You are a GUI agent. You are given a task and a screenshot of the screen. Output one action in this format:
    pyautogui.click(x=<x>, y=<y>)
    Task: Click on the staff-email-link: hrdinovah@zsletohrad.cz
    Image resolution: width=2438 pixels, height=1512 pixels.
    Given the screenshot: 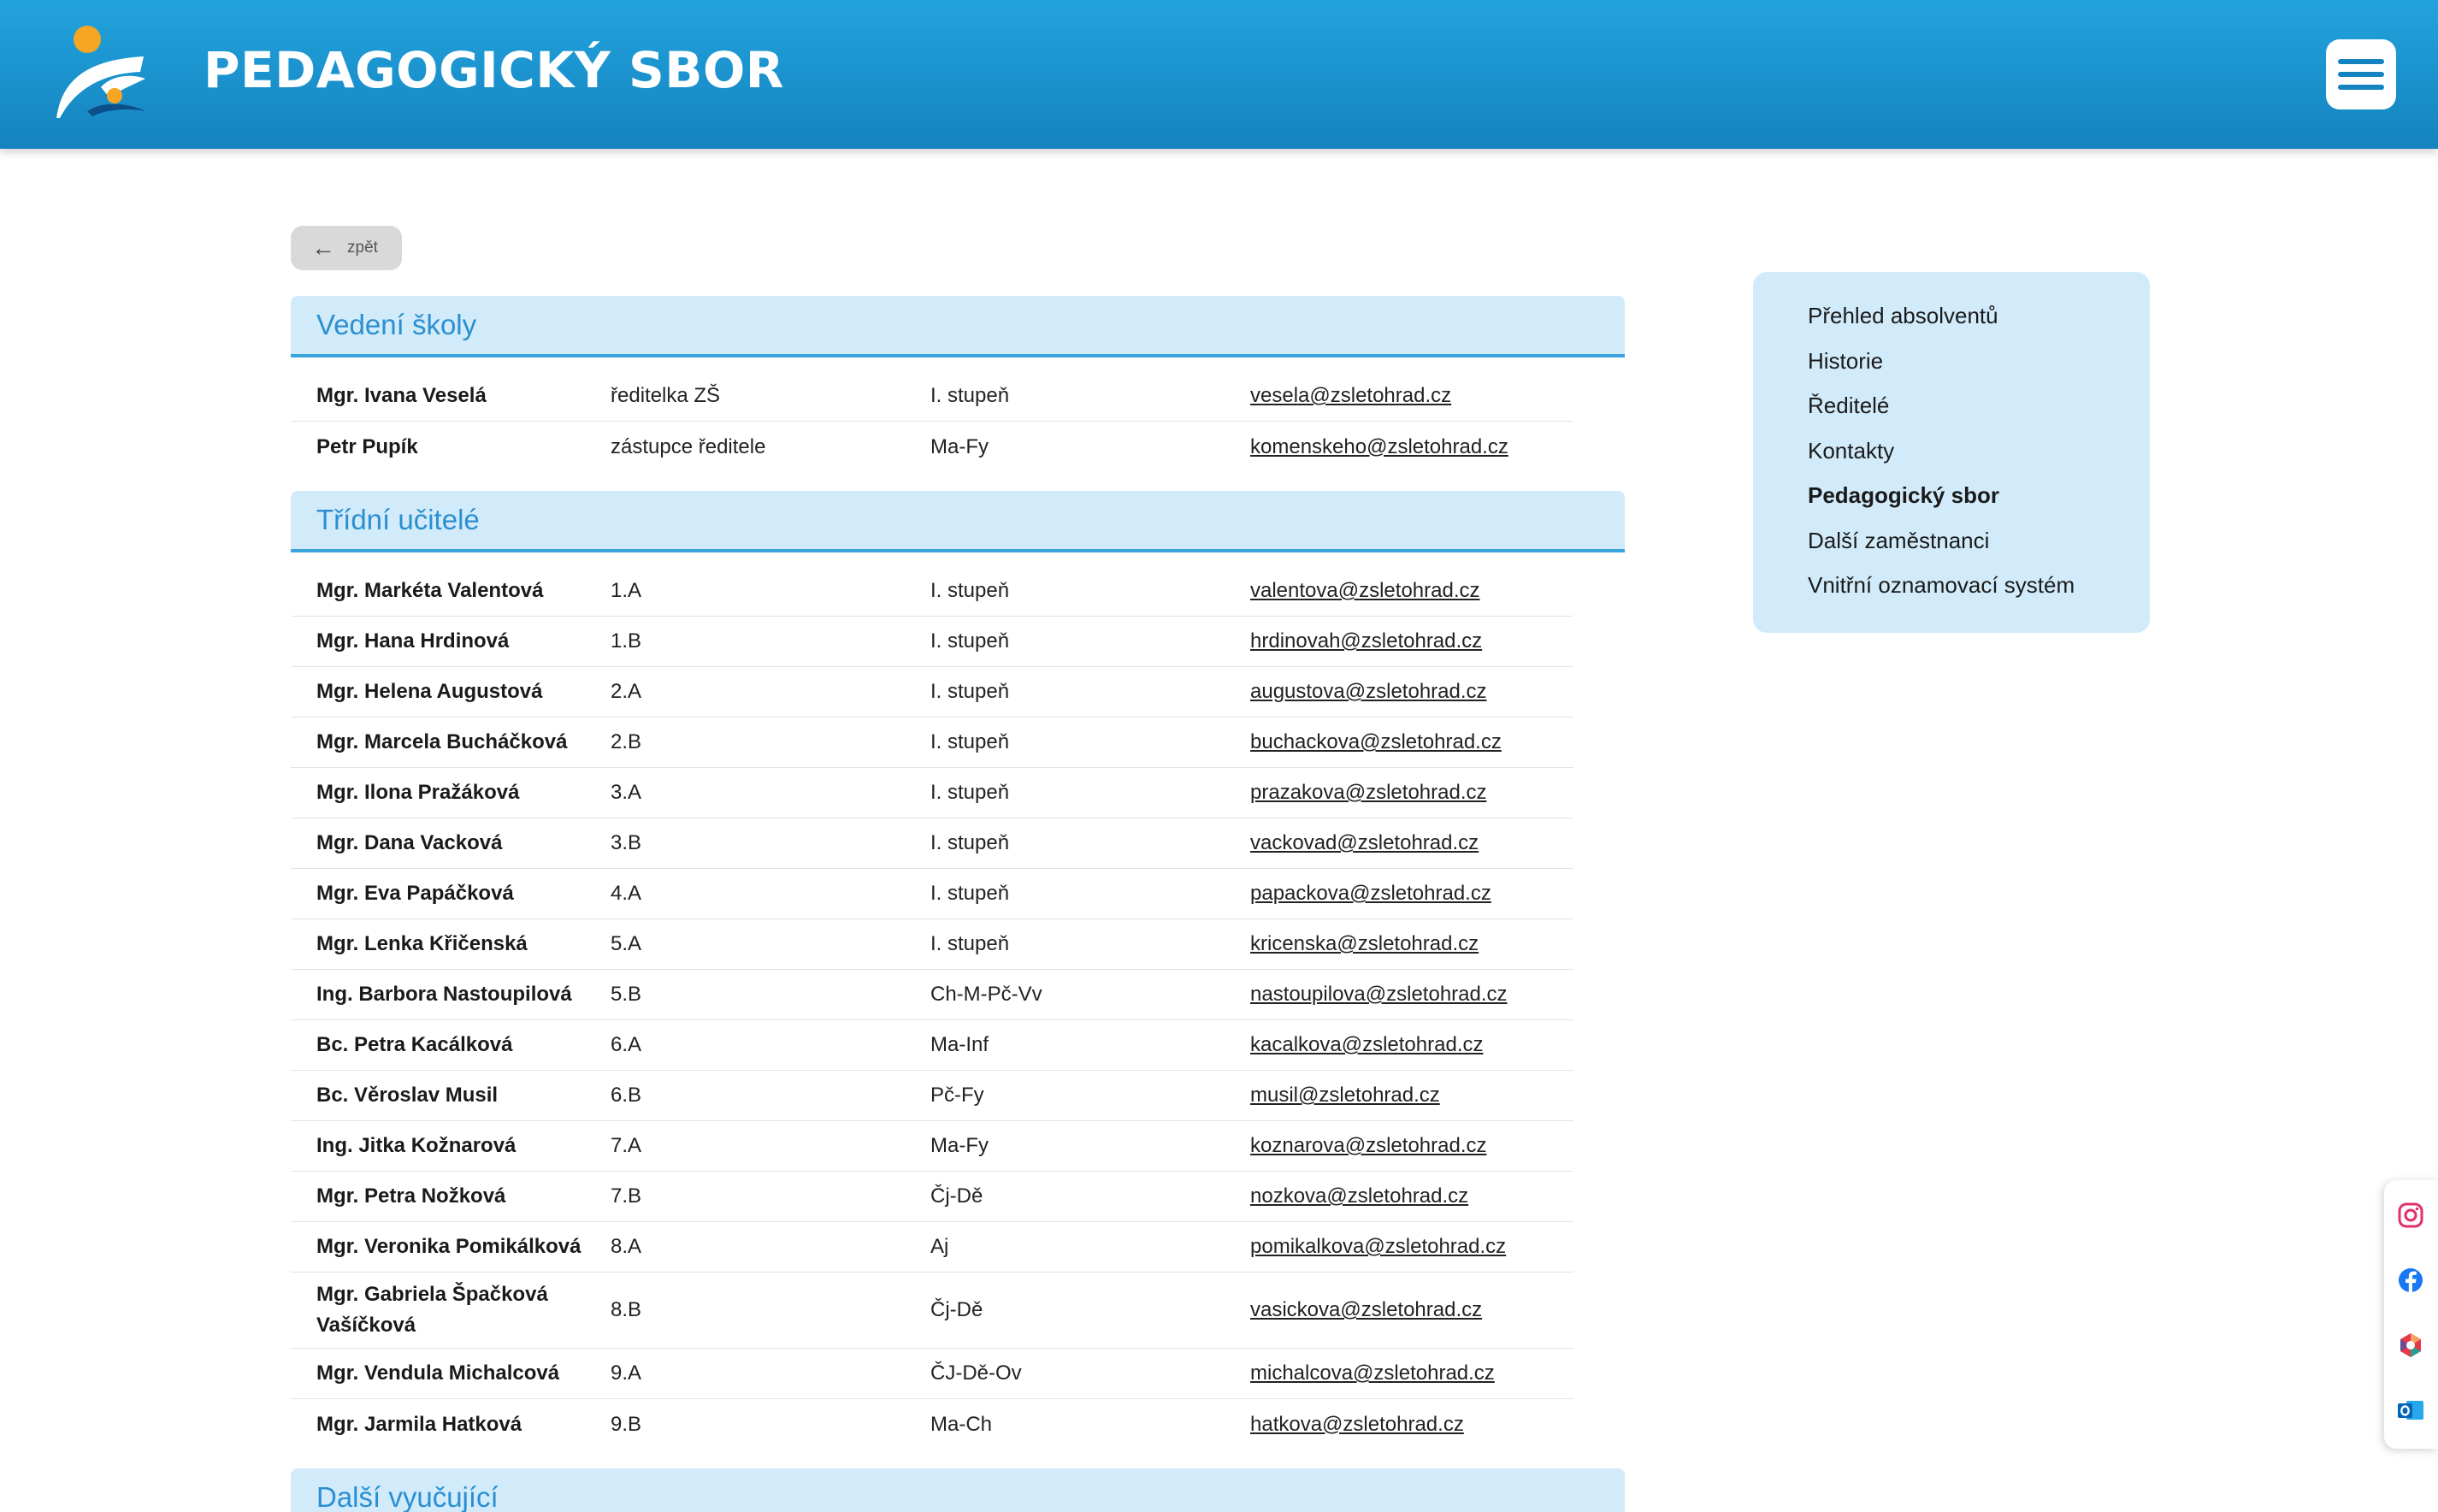 What is the action you would take?
    pyautogui.click(x=1366, y=641)
    